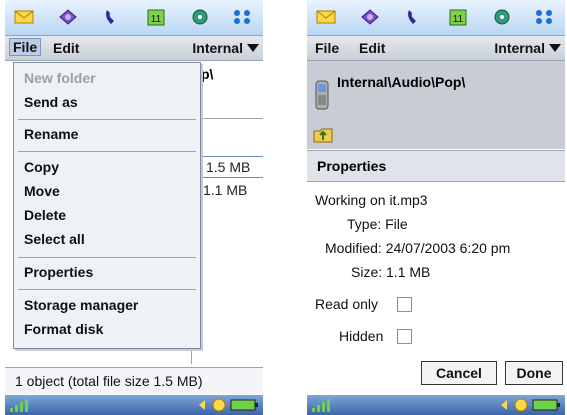  What do you see at coordinates (243, 405) in the screenshot?
I see `battery-icon` at bounding box center [243, 405].